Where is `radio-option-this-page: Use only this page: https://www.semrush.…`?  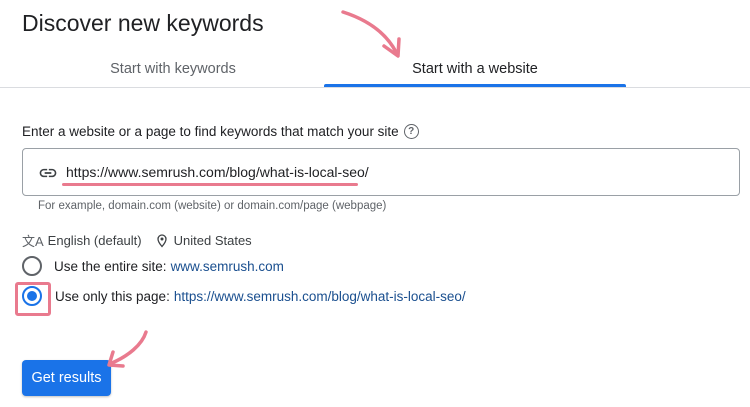
radio-option-this-page: Use only this page: https://www.semrush.… is located at coordinates (244, 296).